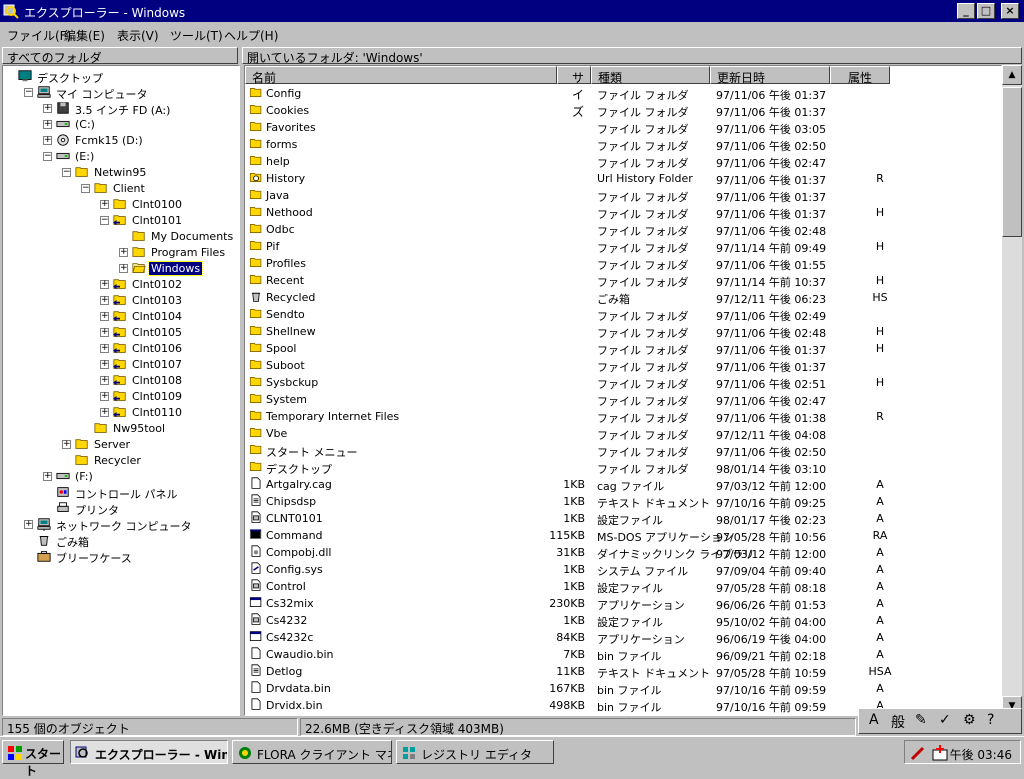  What do you see at coordinates (1012, 390) in the screenshot?
I see `vertical-scrollbar: ▲ ▼` at bounding box center [1012, 390].